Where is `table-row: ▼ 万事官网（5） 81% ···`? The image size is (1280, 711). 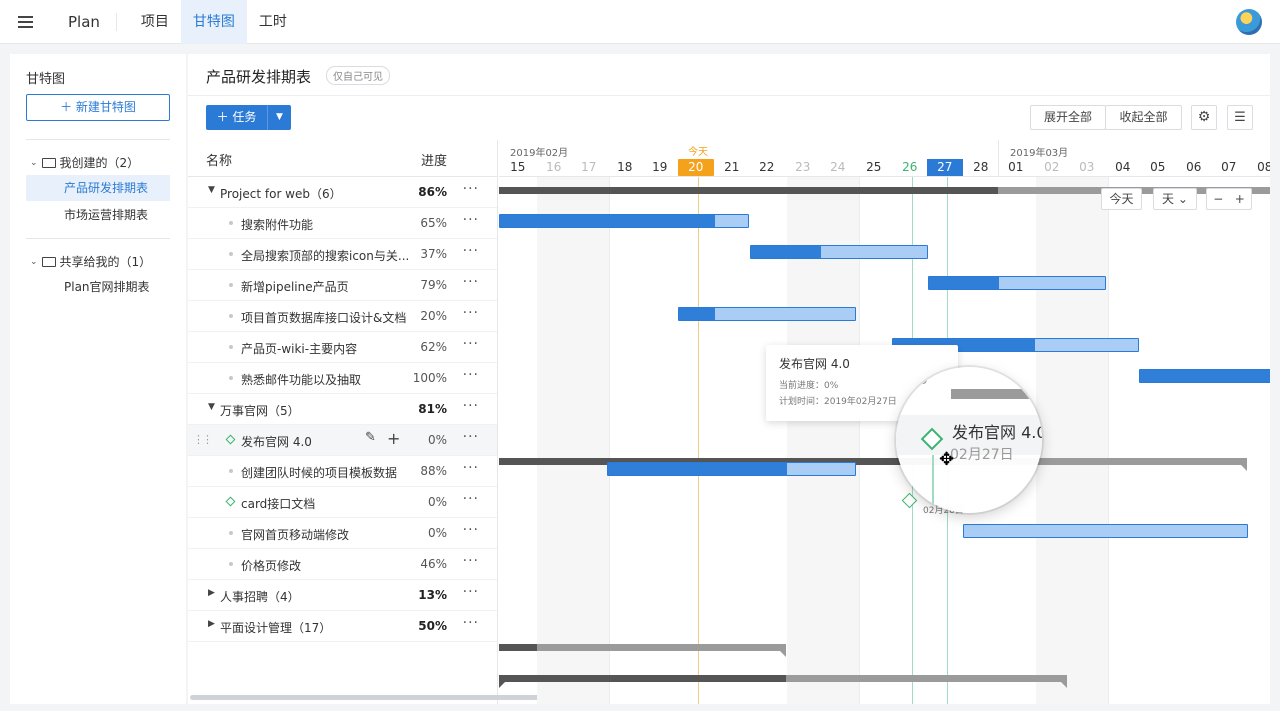 table-row: ▼ 万事官网（5） 81% ··· is located at coordinates (342, 409).